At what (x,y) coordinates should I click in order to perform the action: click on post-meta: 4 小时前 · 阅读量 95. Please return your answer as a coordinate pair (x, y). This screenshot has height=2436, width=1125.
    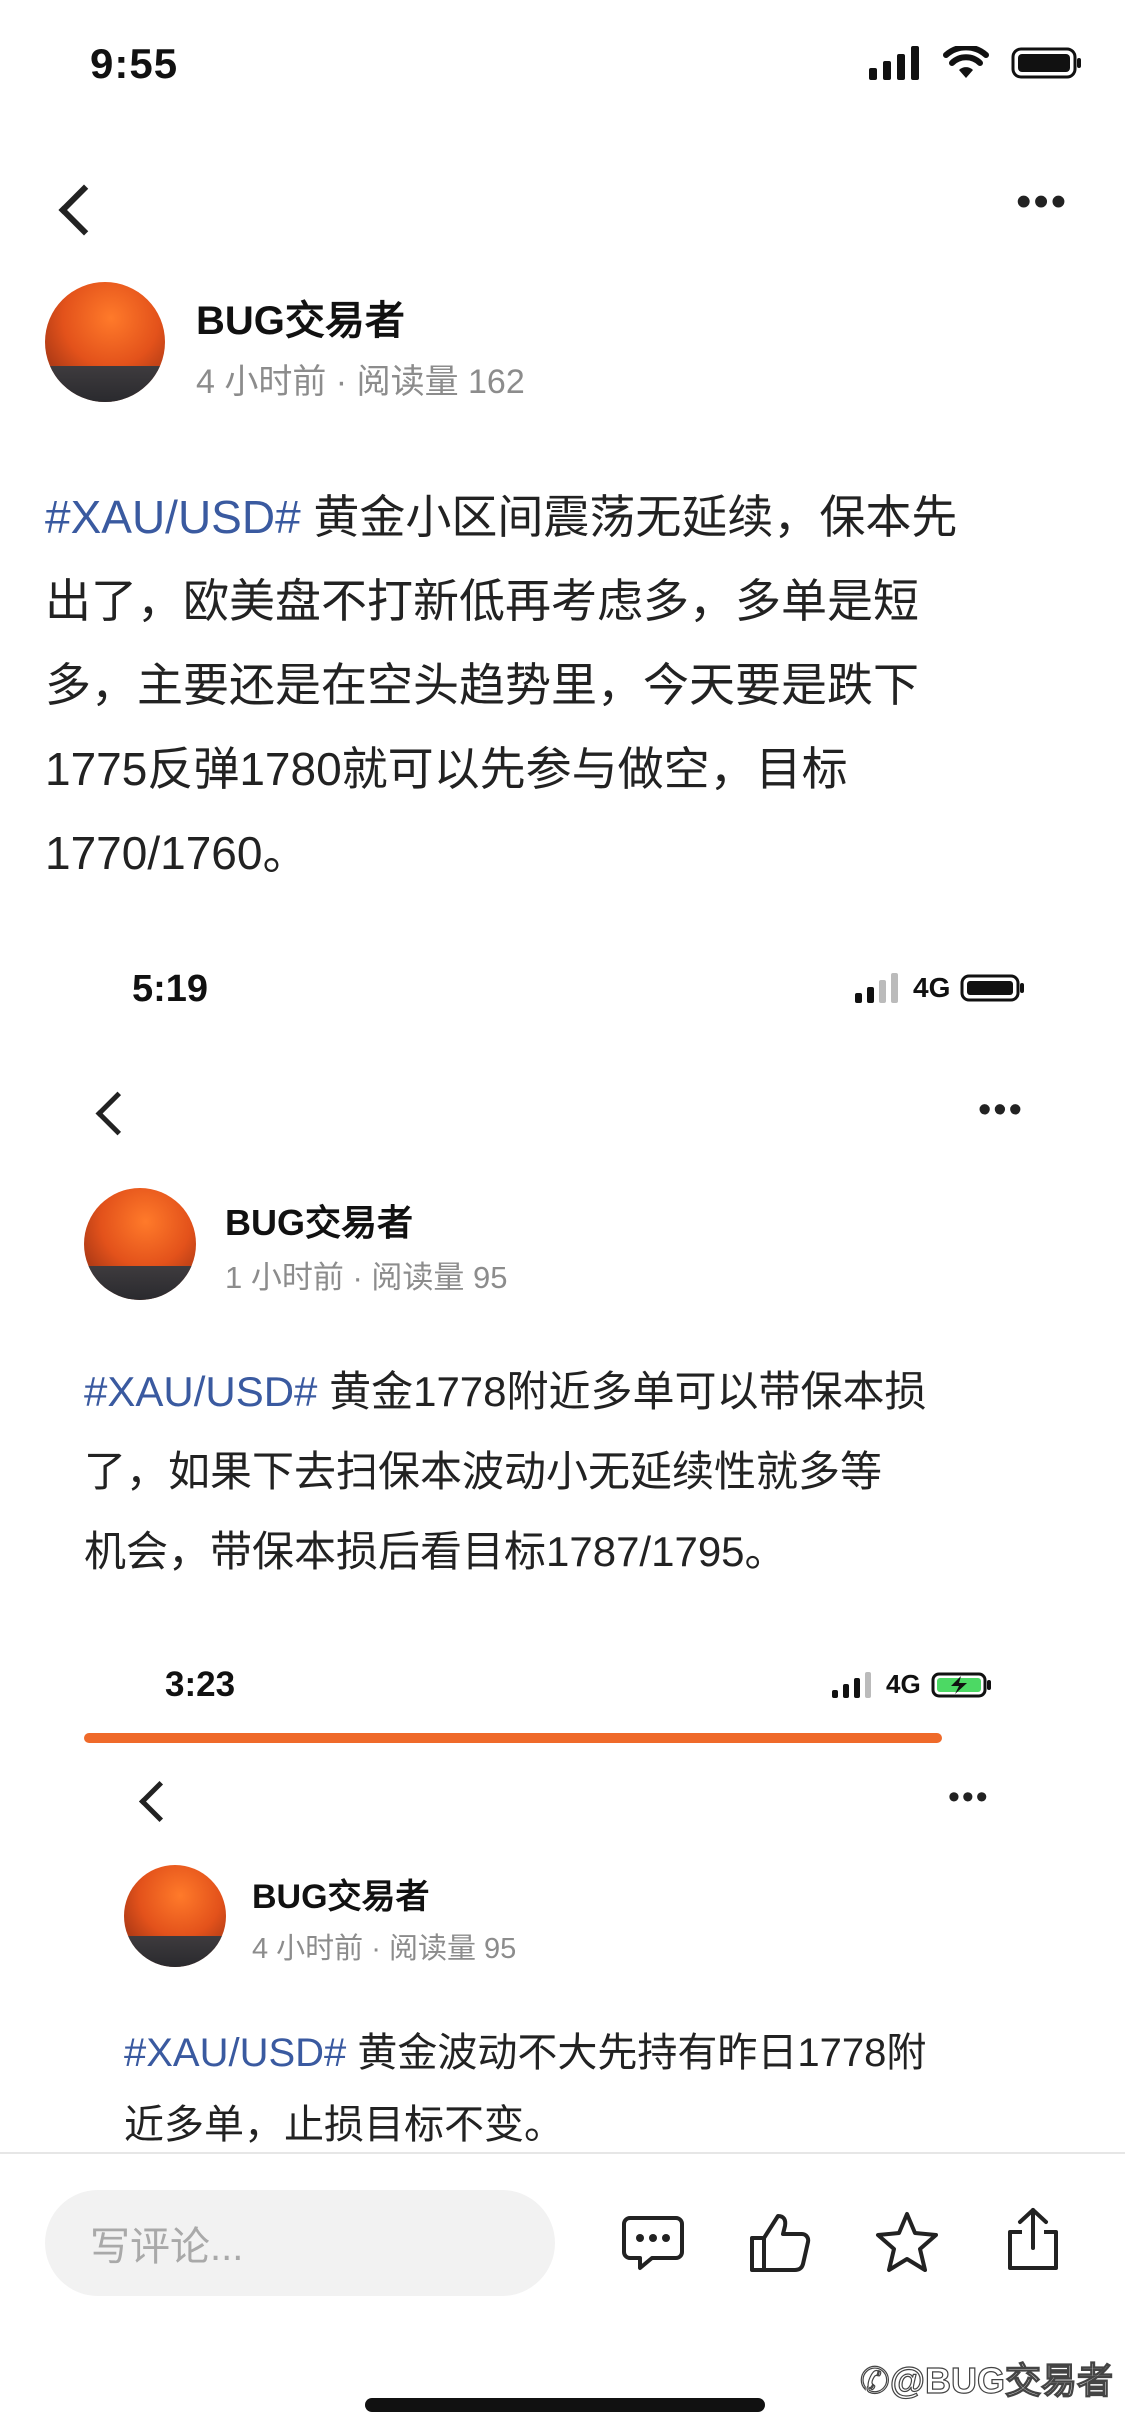
    Looking at the image, I should click on (384, 1949).